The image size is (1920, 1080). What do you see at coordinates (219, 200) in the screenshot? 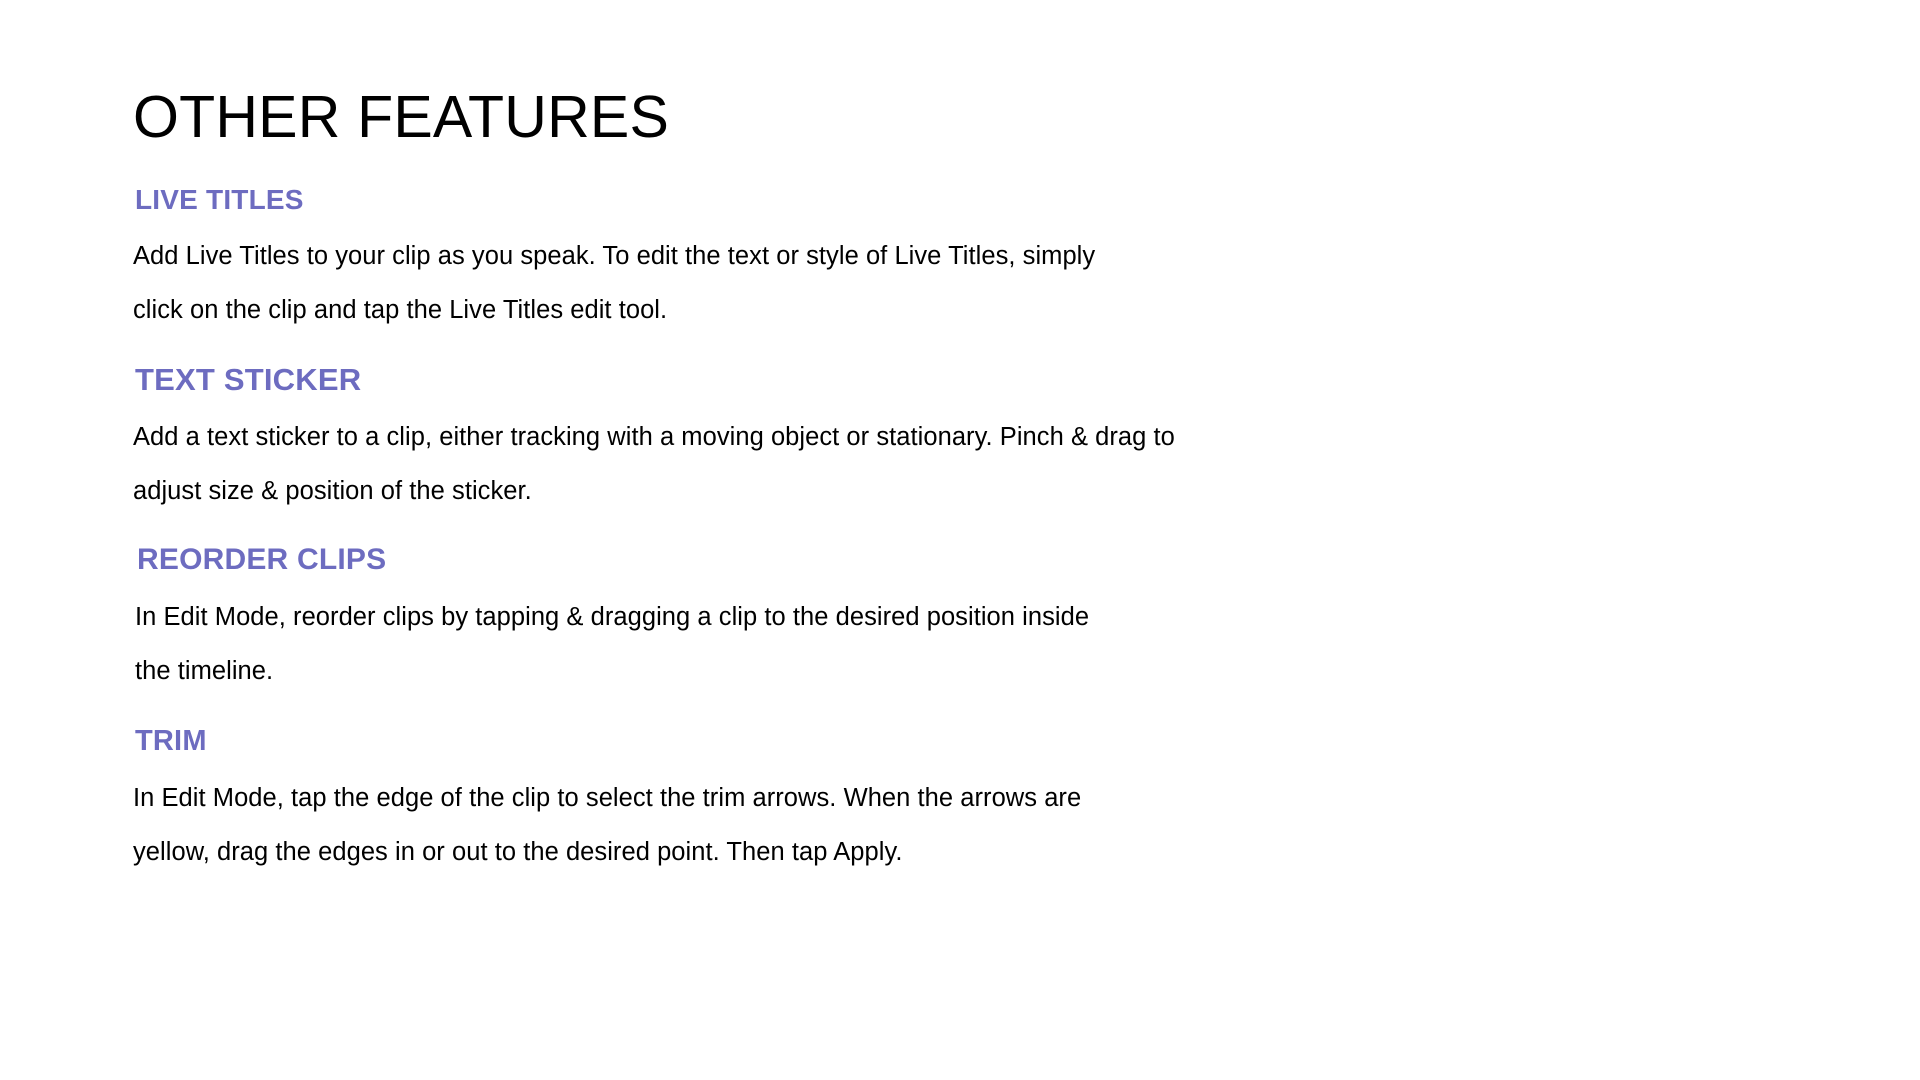
I see `section-heading-live-titles: LIVE TITLES` at bounding box center [219, 200].